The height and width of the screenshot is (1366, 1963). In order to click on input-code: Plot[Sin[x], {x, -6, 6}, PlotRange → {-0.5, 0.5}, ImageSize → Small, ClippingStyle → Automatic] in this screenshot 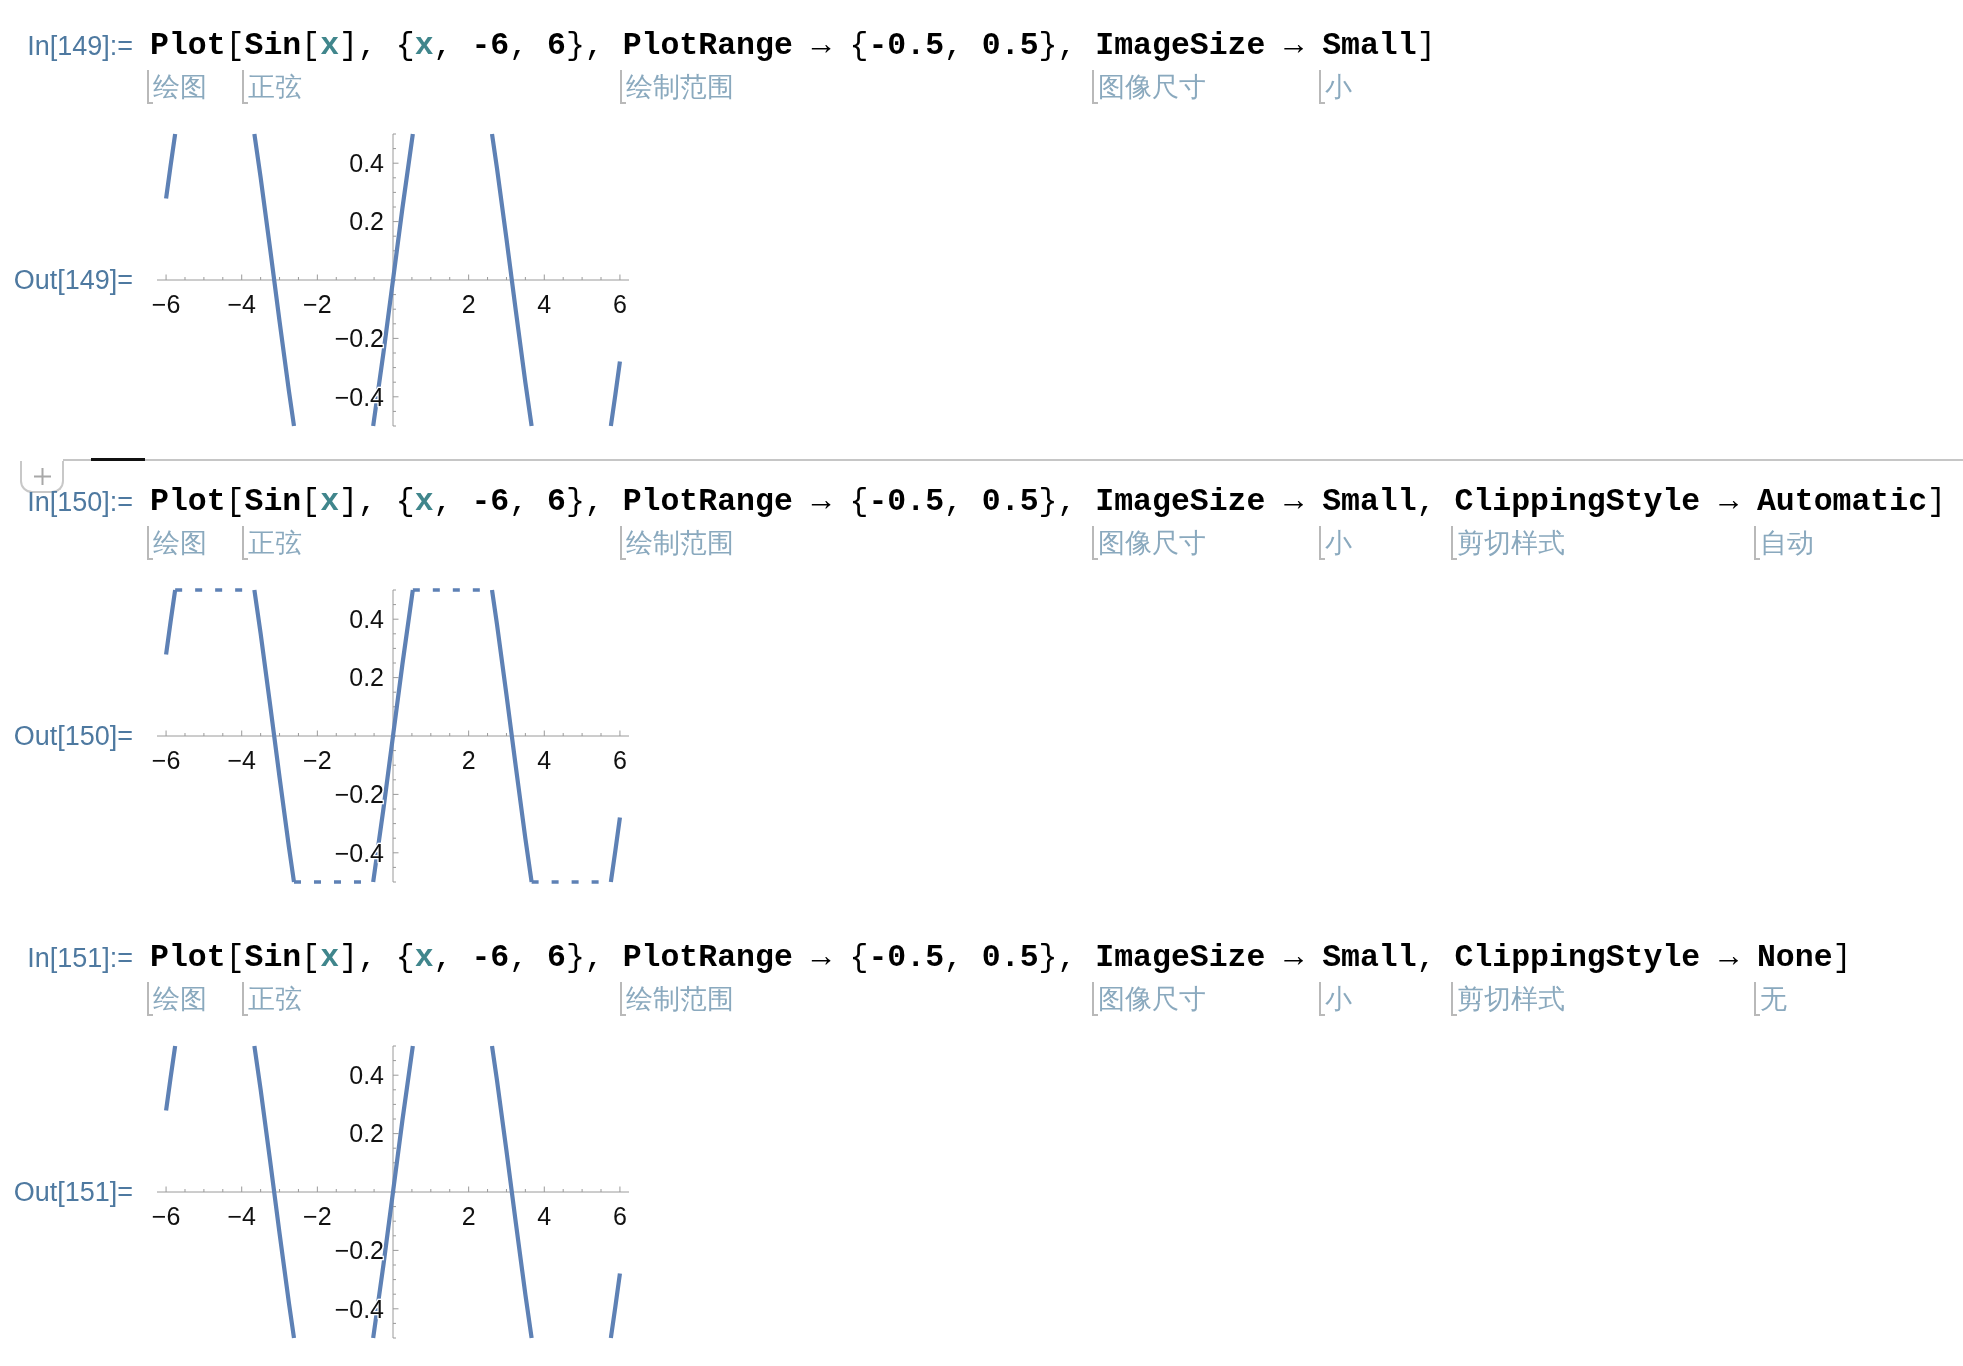, I will do `click(1048, 502)`.